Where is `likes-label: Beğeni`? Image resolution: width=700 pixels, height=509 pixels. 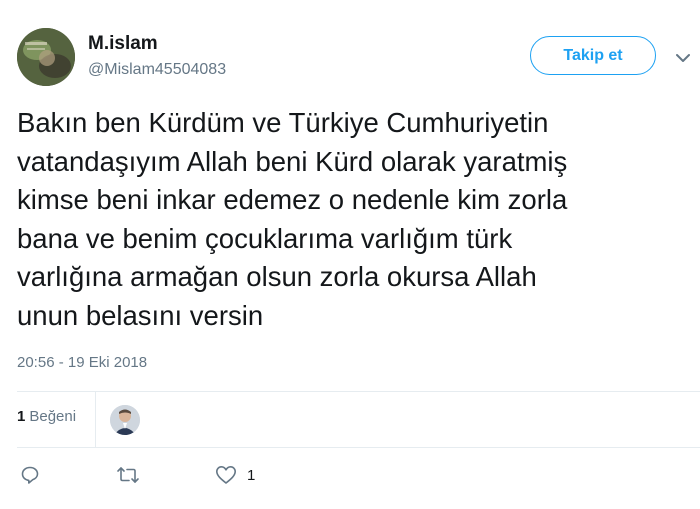
likes-label: Beğeni is located at coordinates (53, 416).